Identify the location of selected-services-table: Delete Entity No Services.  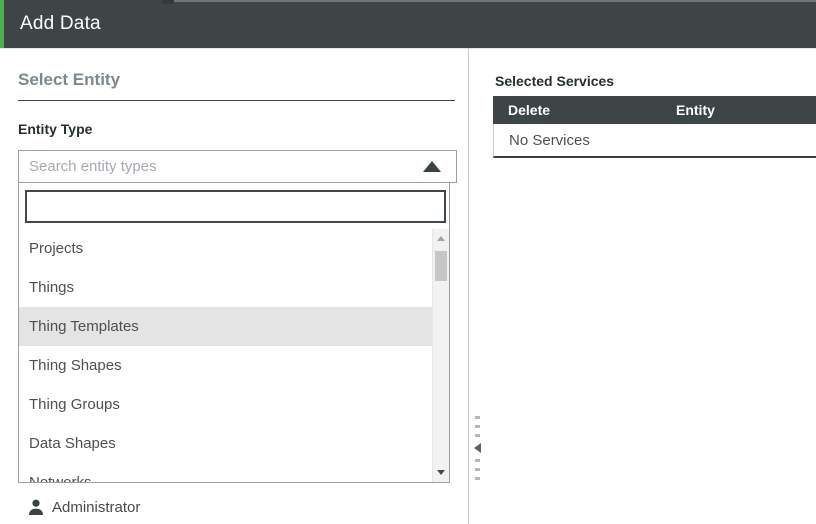
(654, 127).